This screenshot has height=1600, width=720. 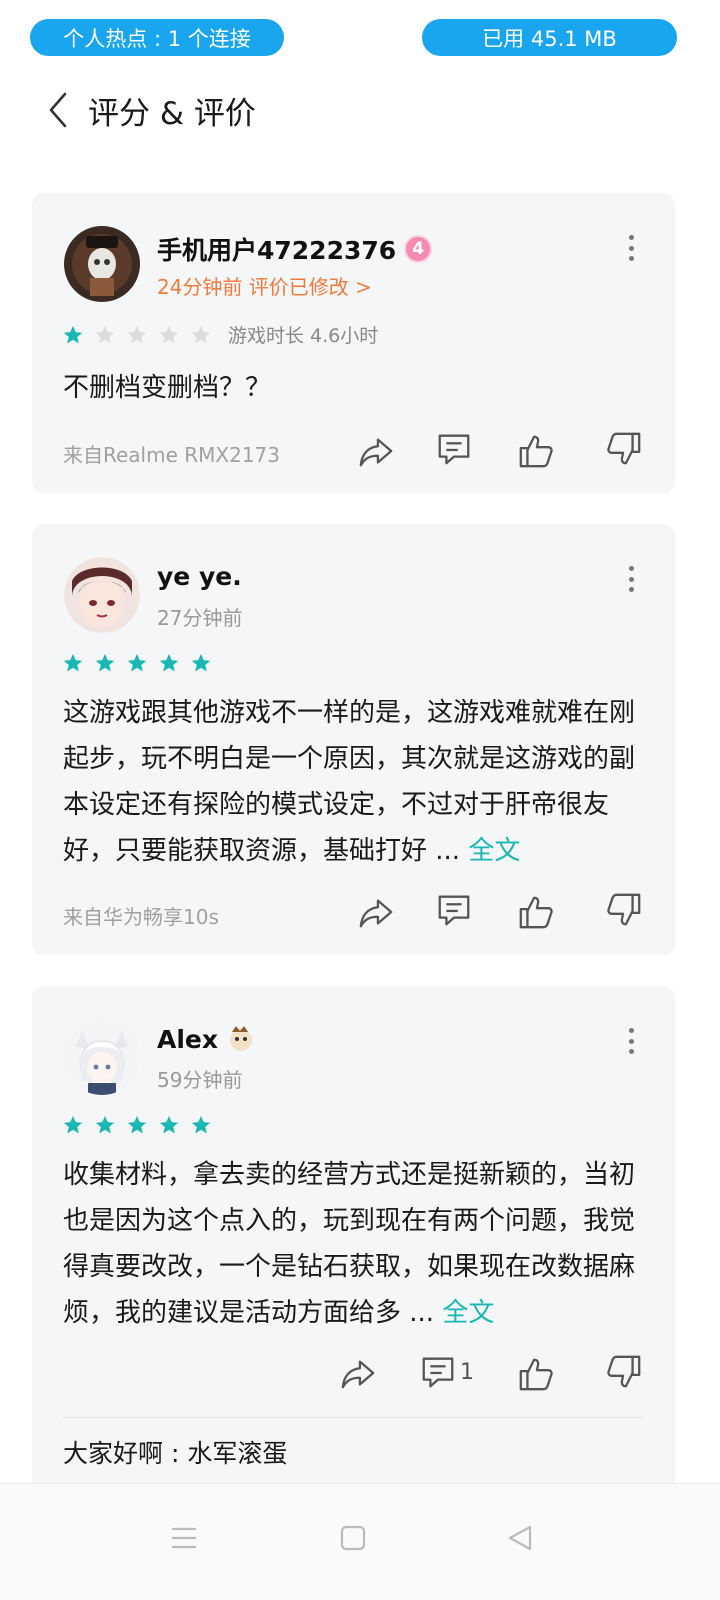 What do you see at coordinates (200, 1080) in the screenshot?
I see `review-time: 59分钟前` at bounding box center [200, 1080].